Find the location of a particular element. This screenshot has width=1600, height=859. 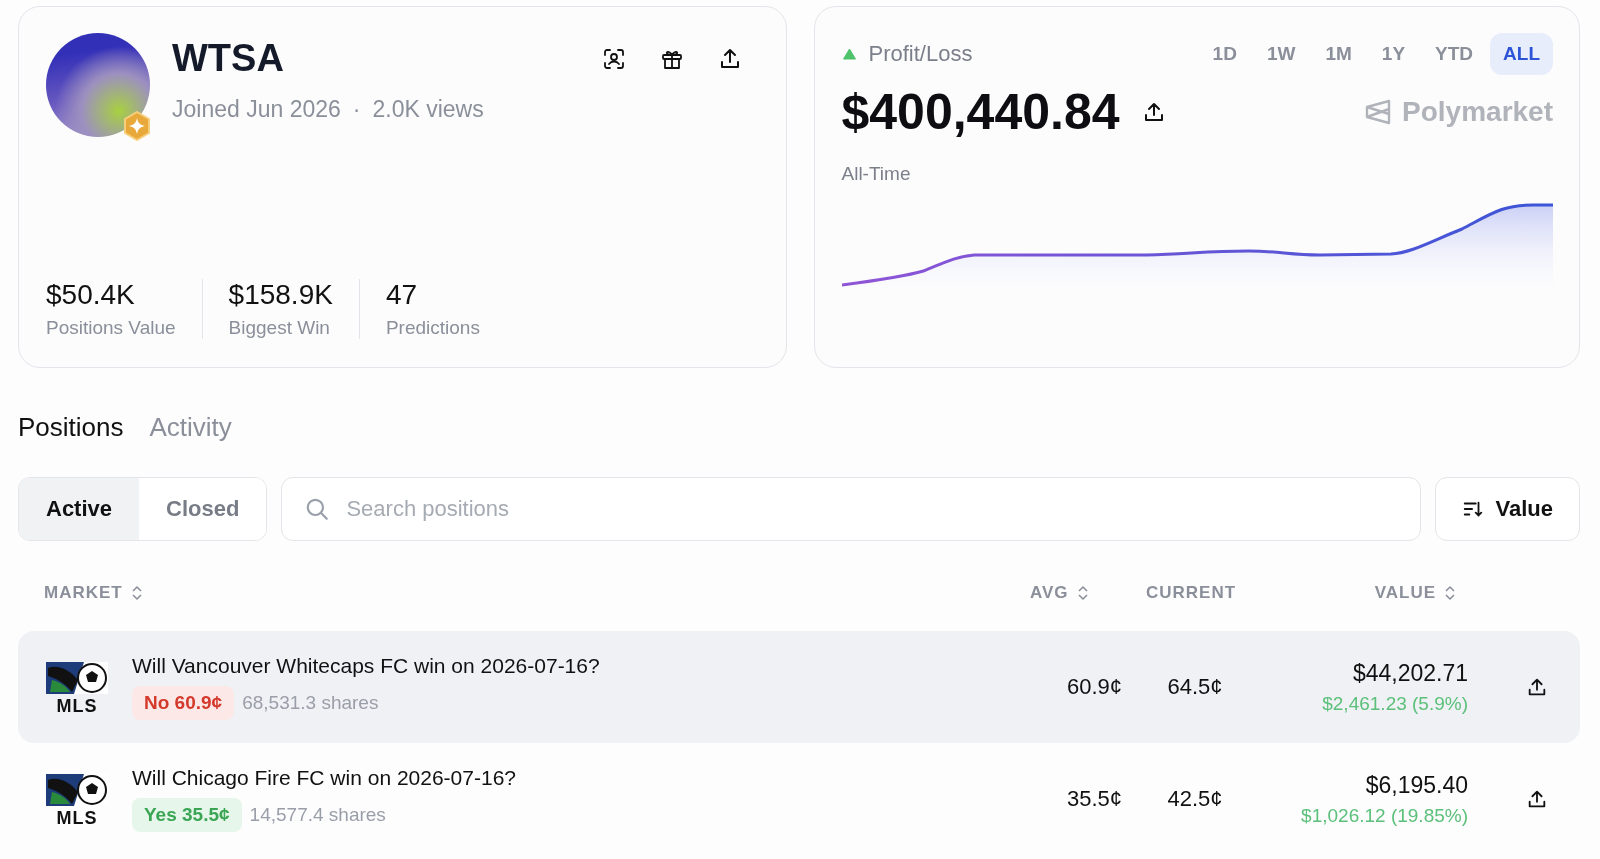

brand-name: Polymarket is located at coordinates (1477, 112).